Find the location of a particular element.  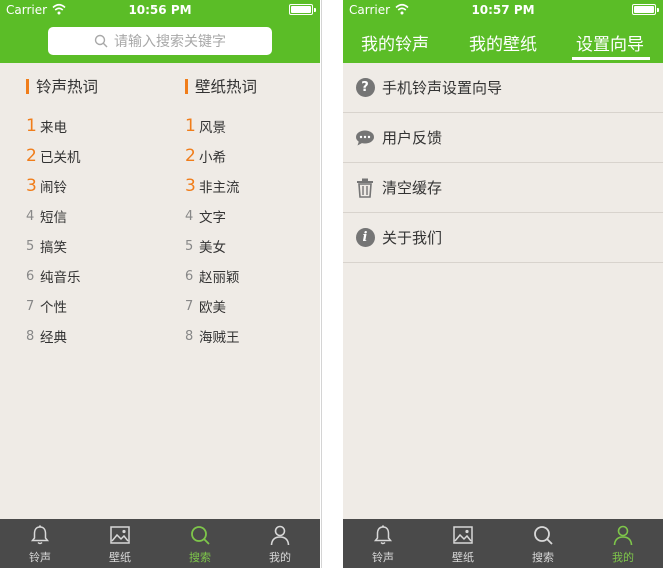

keyword-item: 4 短信 is located at coordinates (91, 216).